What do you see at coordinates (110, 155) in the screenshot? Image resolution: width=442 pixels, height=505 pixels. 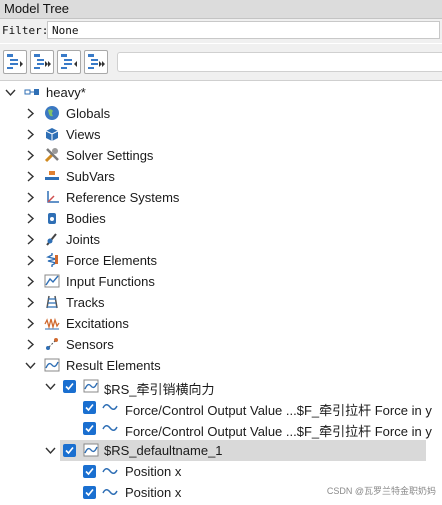 I see `tree-item-label: Solver Settings` at bounding box center [110, 155].